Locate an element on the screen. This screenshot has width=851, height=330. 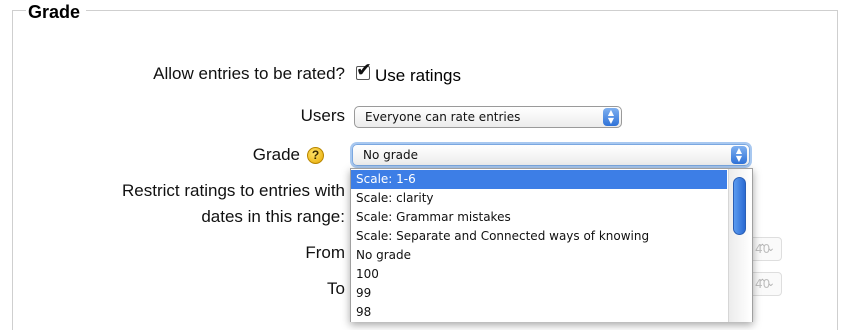
grade-option: Scale: Grammar mistakes is located at coordinates (539, 217).